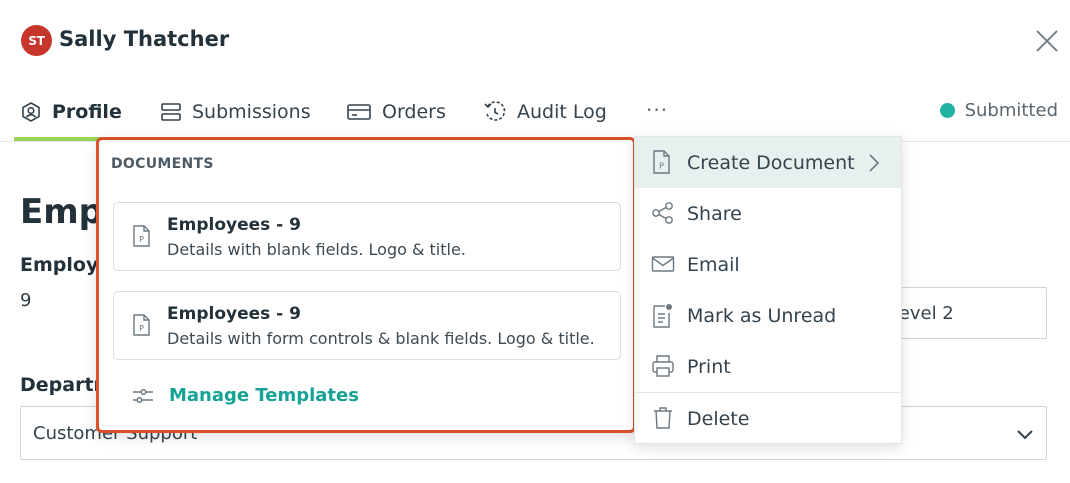  I want to click on tab-label: Audit Log, so click(562, 112).